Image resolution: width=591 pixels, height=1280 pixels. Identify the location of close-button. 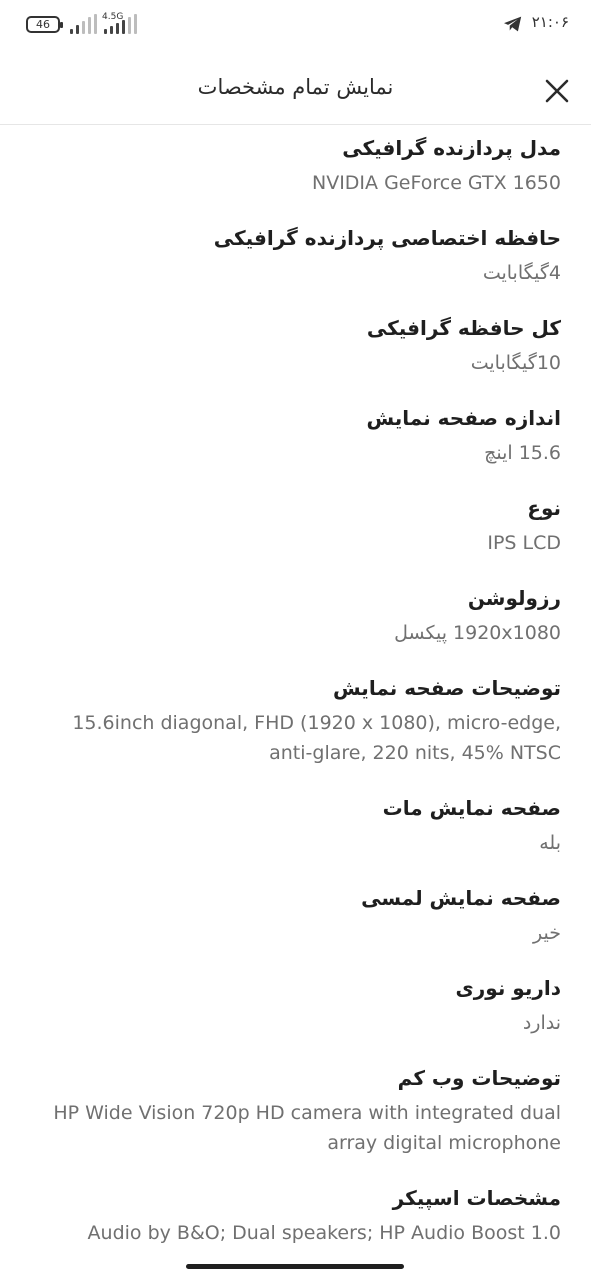
(558, 92).